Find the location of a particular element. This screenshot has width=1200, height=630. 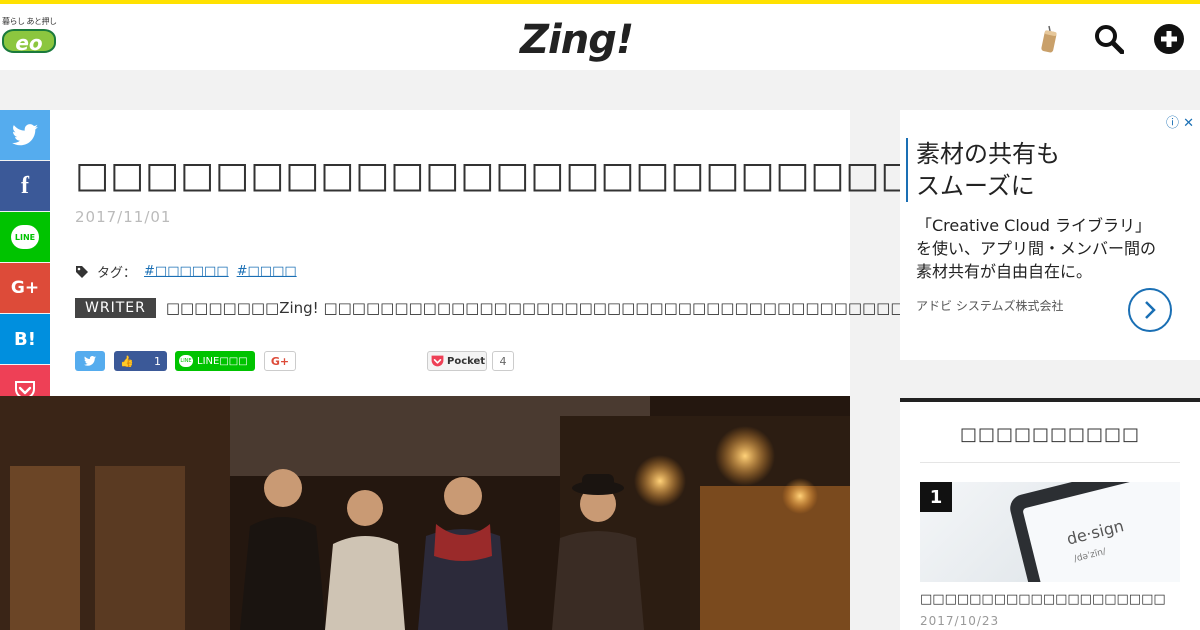

tag-link: #□□□□□□ is located at coordinates (186, 271).